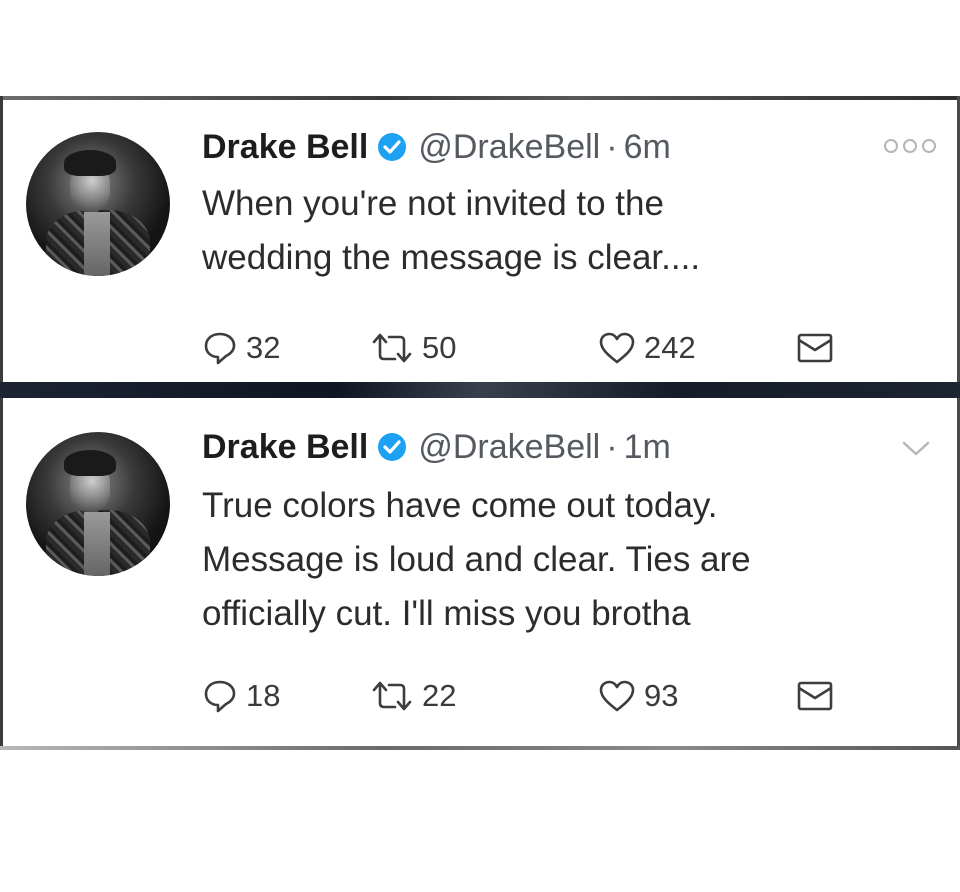  What do you see at coordinates (647, 147) in the screenshot?
I see `timestamp: 6m` at bounding box center [647, 147].